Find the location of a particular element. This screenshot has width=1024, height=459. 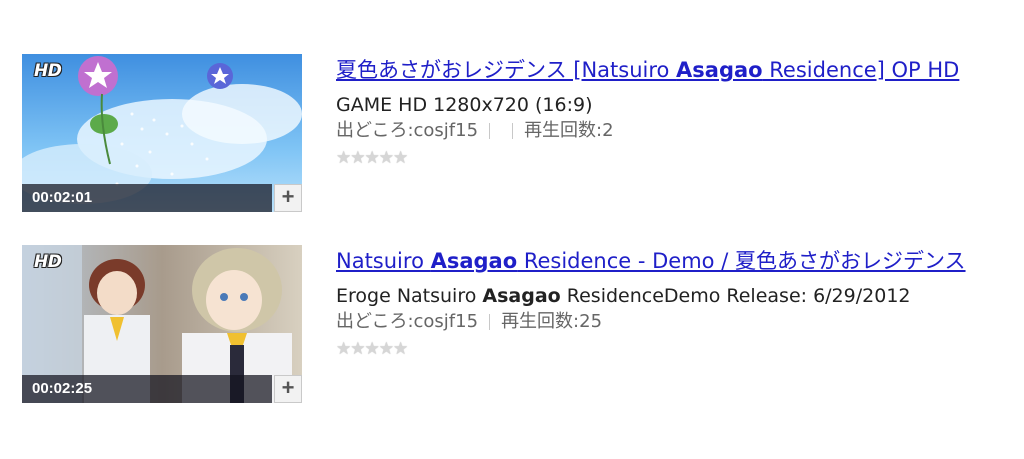

description-highlight: Asagao is located at coordinates (521, 296).